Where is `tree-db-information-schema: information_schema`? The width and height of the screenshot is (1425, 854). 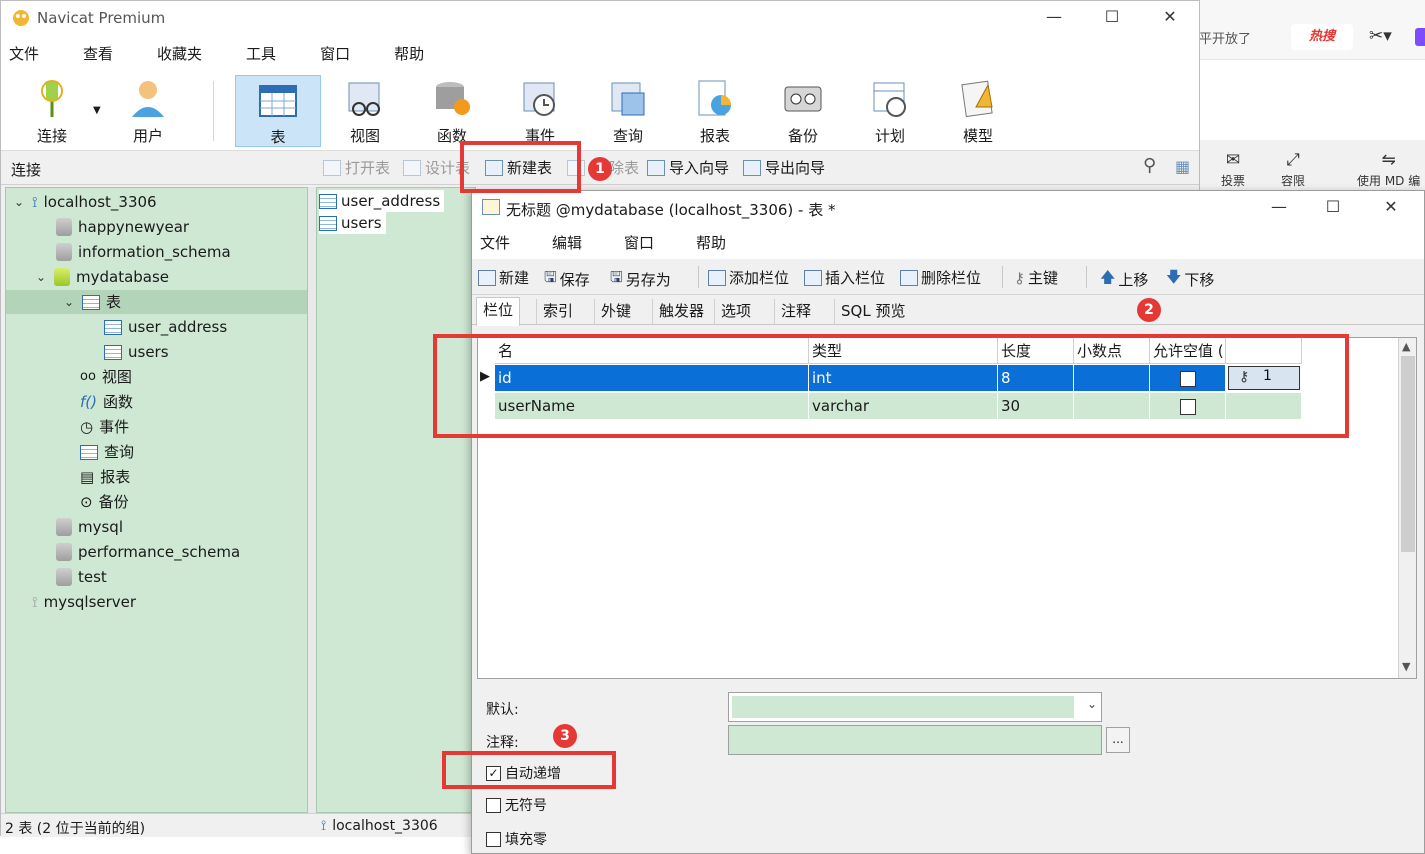
tree-db-information-schema: information_schema is located at coordinates (143, 252).